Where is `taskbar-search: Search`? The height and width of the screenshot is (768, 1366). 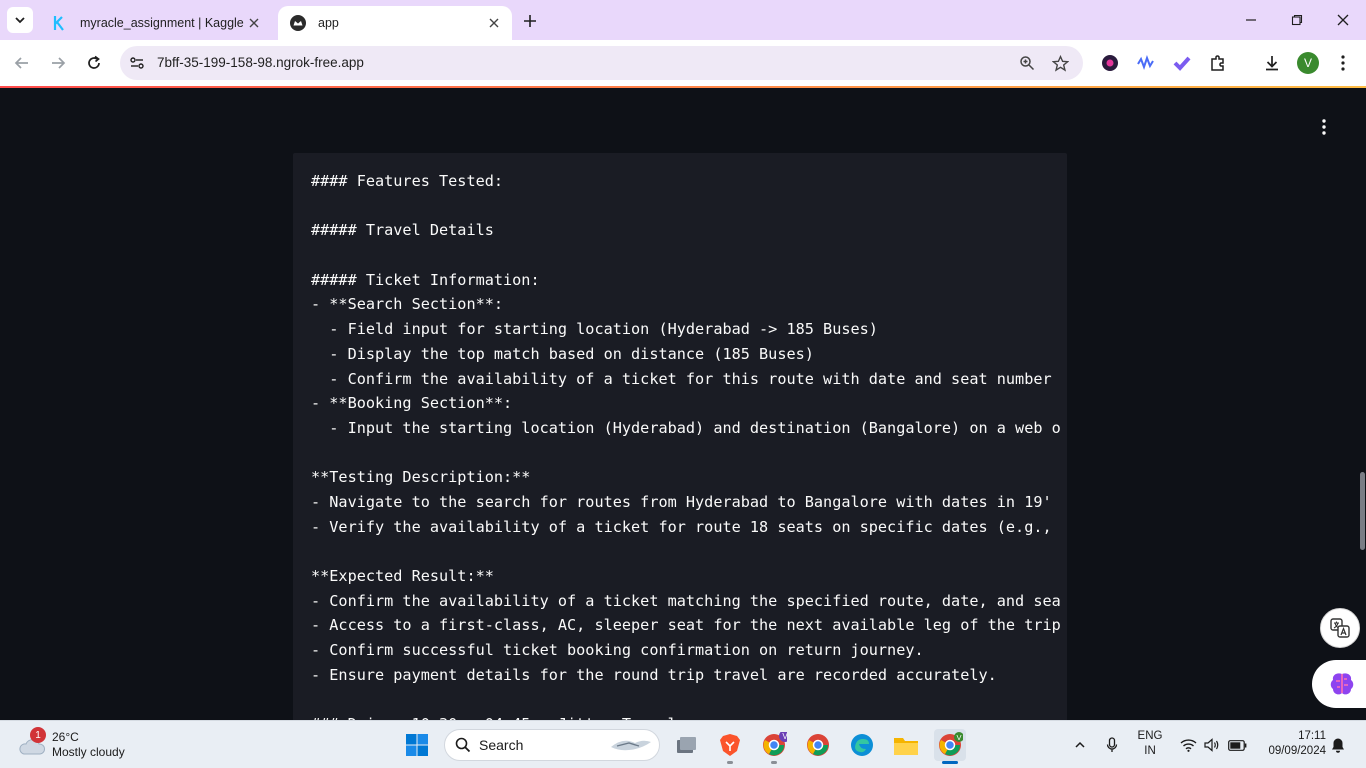
taskbar-search: Search is located at coordinates (552, 745).